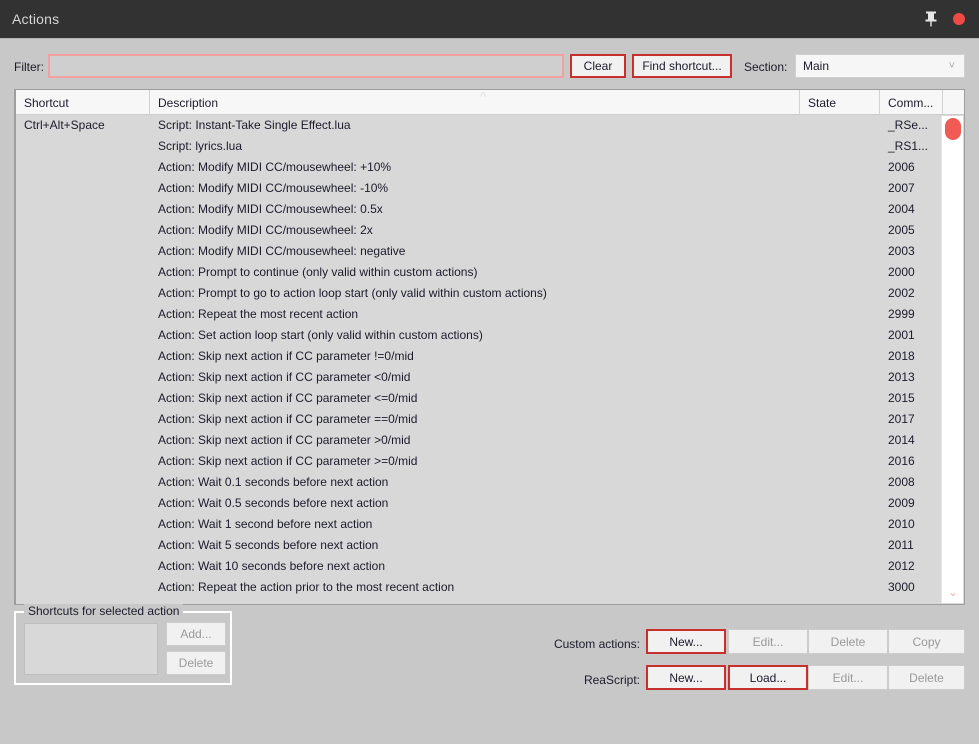 The width and height of the screenshot is (979, 744). I want to click on window-titlebar: Actions, so click(489, 19).